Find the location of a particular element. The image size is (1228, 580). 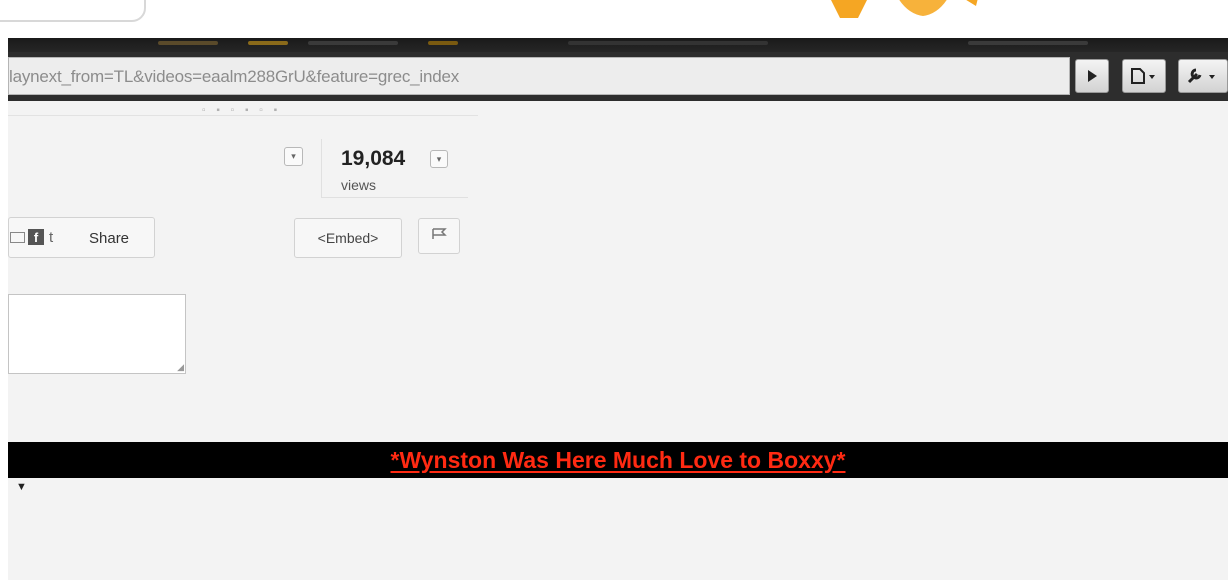

twitter-icon: t is located at coordinates (51, 237).